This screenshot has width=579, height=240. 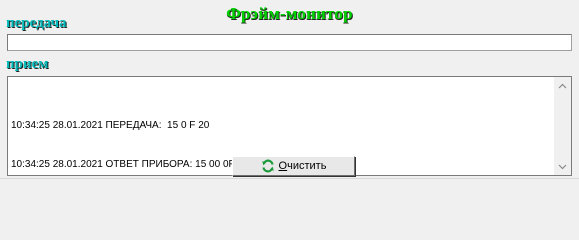 I want to click on window-title: Фрэйм-монитор, so click(x=289, y=13).